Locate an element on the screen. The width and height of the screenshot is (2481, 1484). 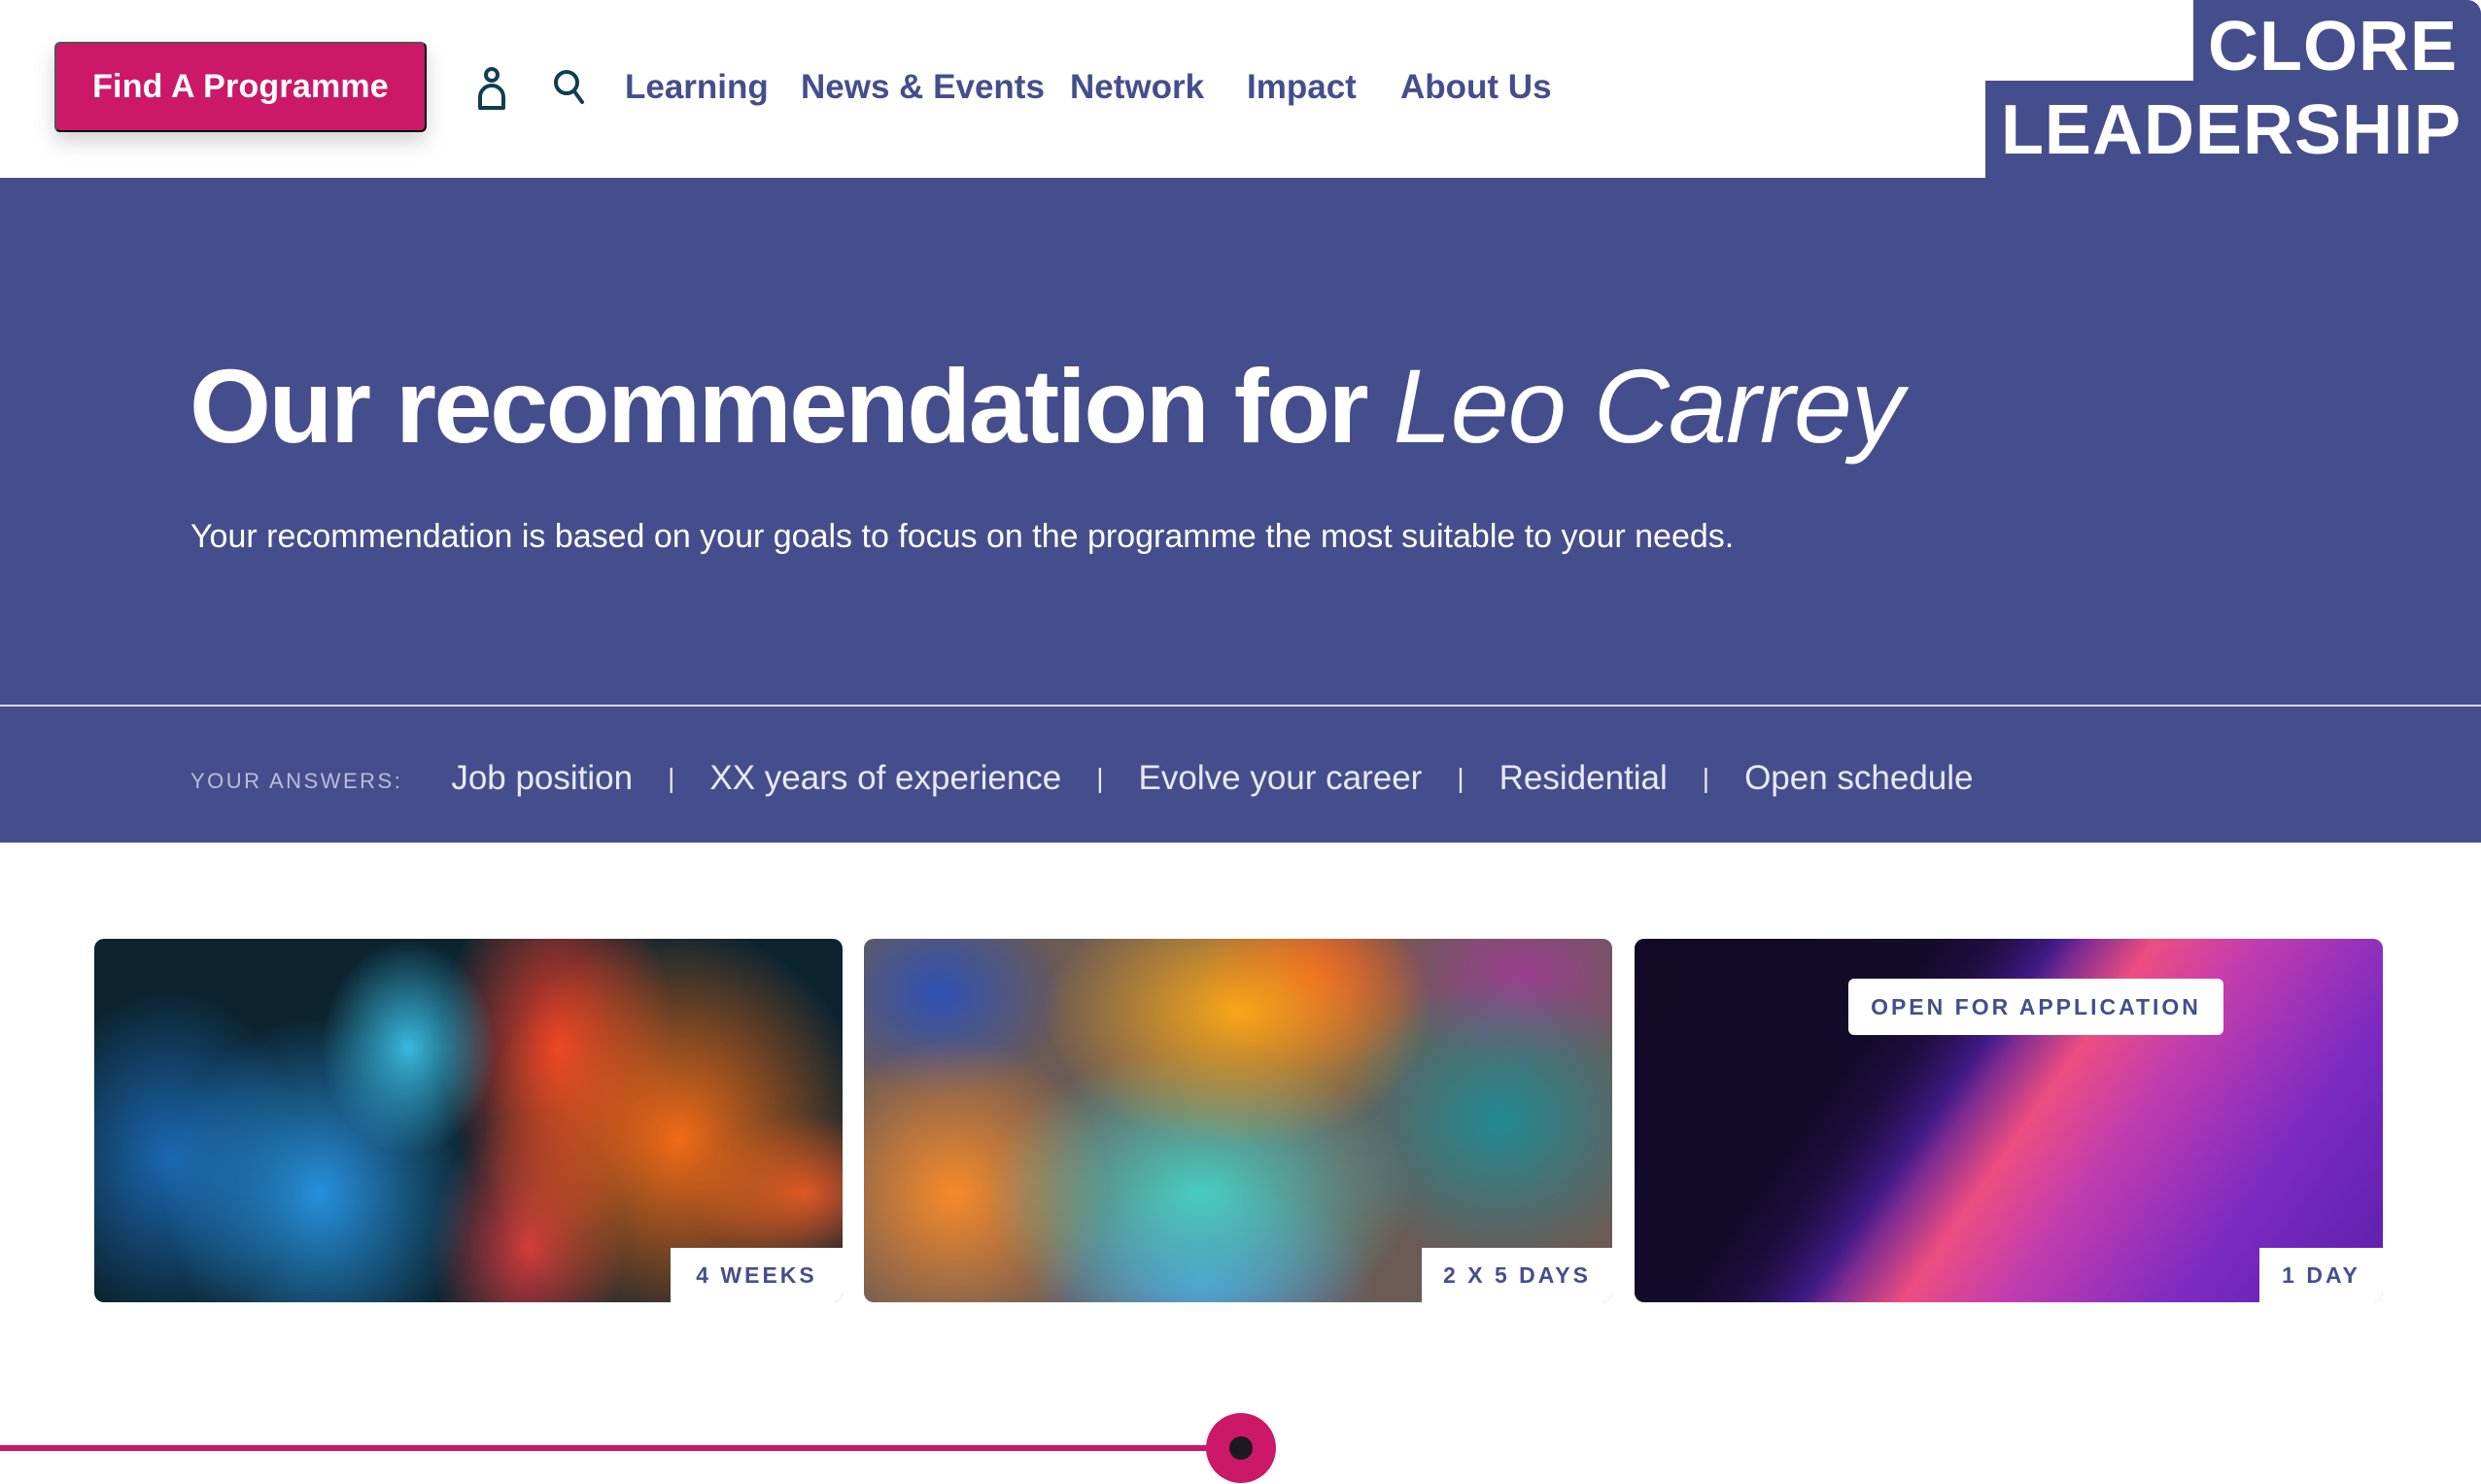
carousel-progress-track is located at coordinates (621, 1448).